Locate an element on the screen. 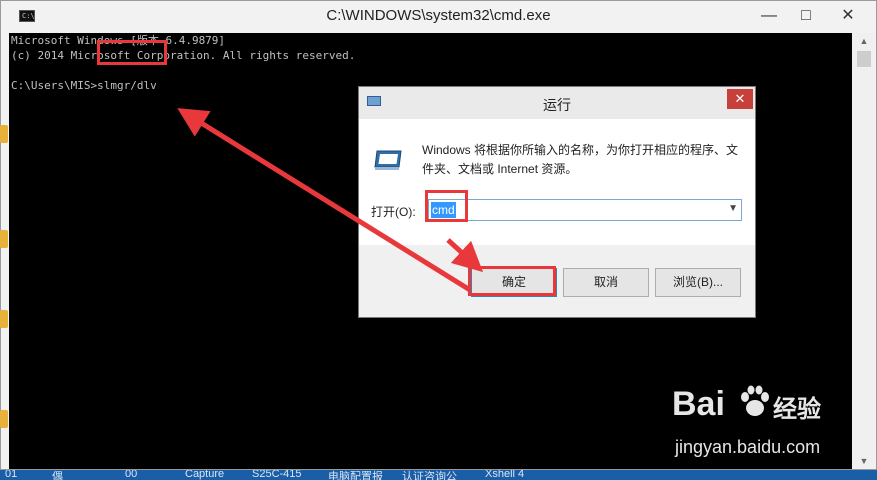  taskbar-item: Capture is located at coordinates (204, 475).